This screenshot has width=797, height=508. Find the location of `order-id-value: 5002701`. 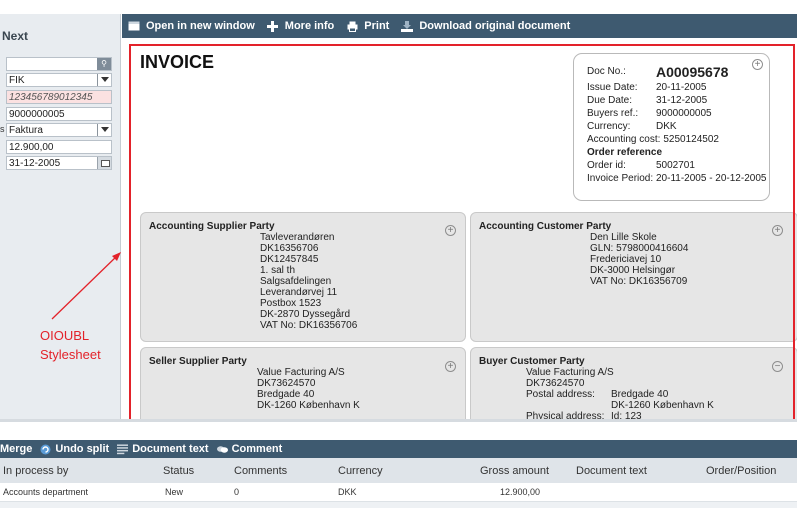

order-id-value: 5002701 is located at coordinates (675, 165).